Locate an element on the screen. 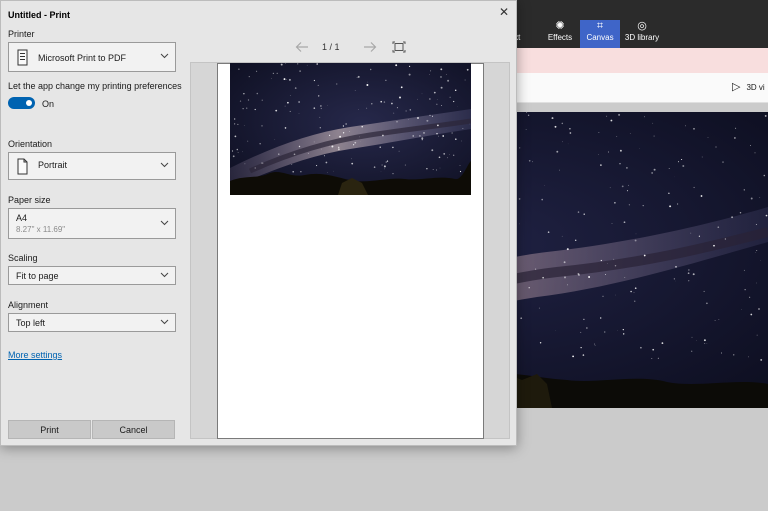 This screenshot has width=768, height=511. scaling-select: Fit to page is located at coordinates (92, 275).